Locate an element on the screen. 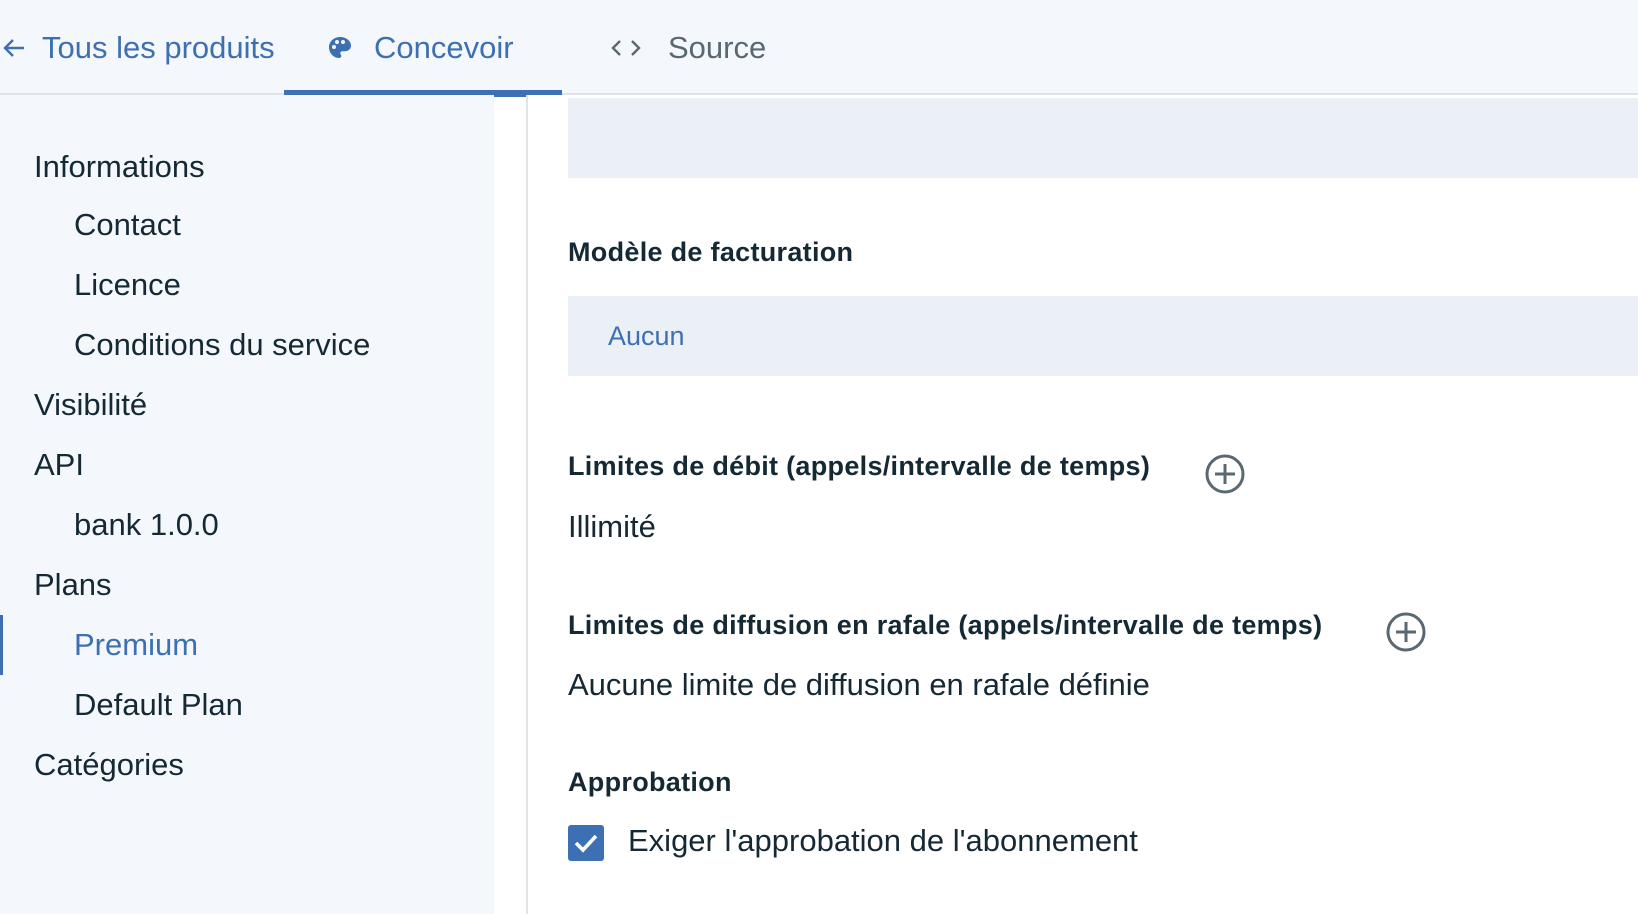 The height and width of the screenshot is (914, 1638). sidebar-item-contact: Contact is located at coordinates (247, 225).